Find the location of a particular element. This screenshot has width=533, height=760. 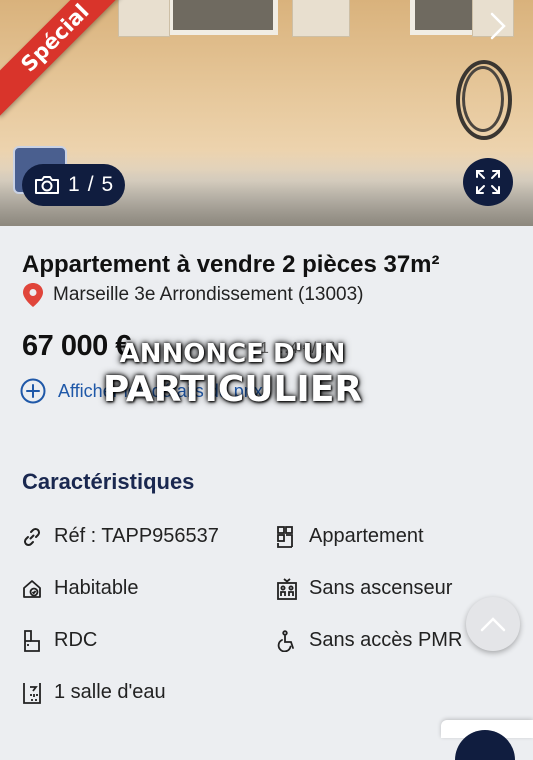

wheelchair-icon is located at coordinates (285, 640).